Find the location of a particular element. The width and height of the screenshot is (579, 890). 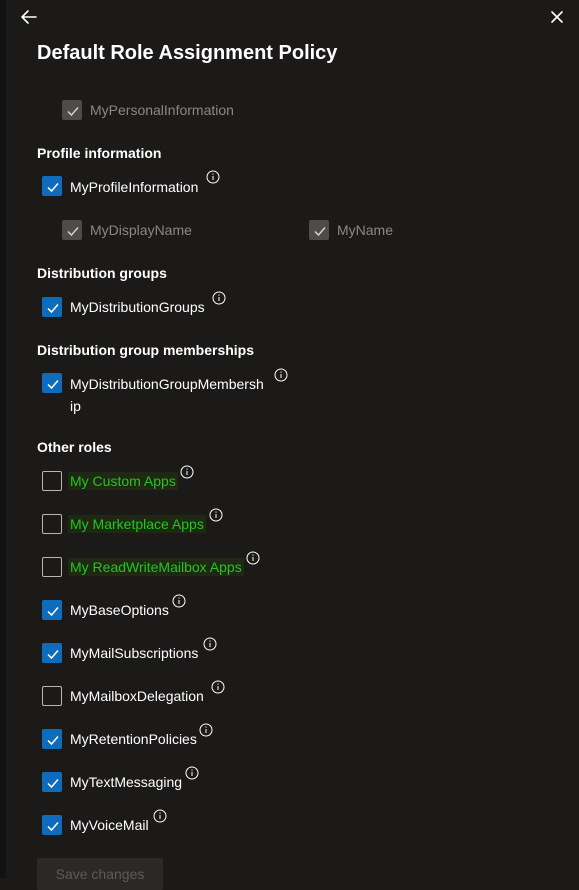

my-display-name-label: MyDisplayName is located at coordinates (141, 230).